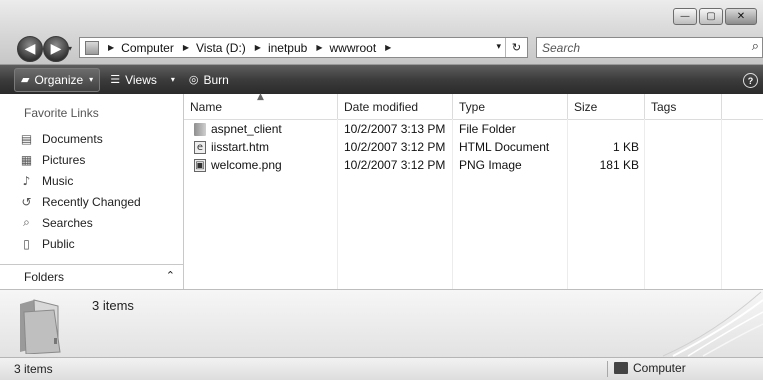 This screenshot has height=380, width=763. Describe the element at coordinates (91, 201) in the screenshot. I see `nav-item-label: Recently Changed` at that location.